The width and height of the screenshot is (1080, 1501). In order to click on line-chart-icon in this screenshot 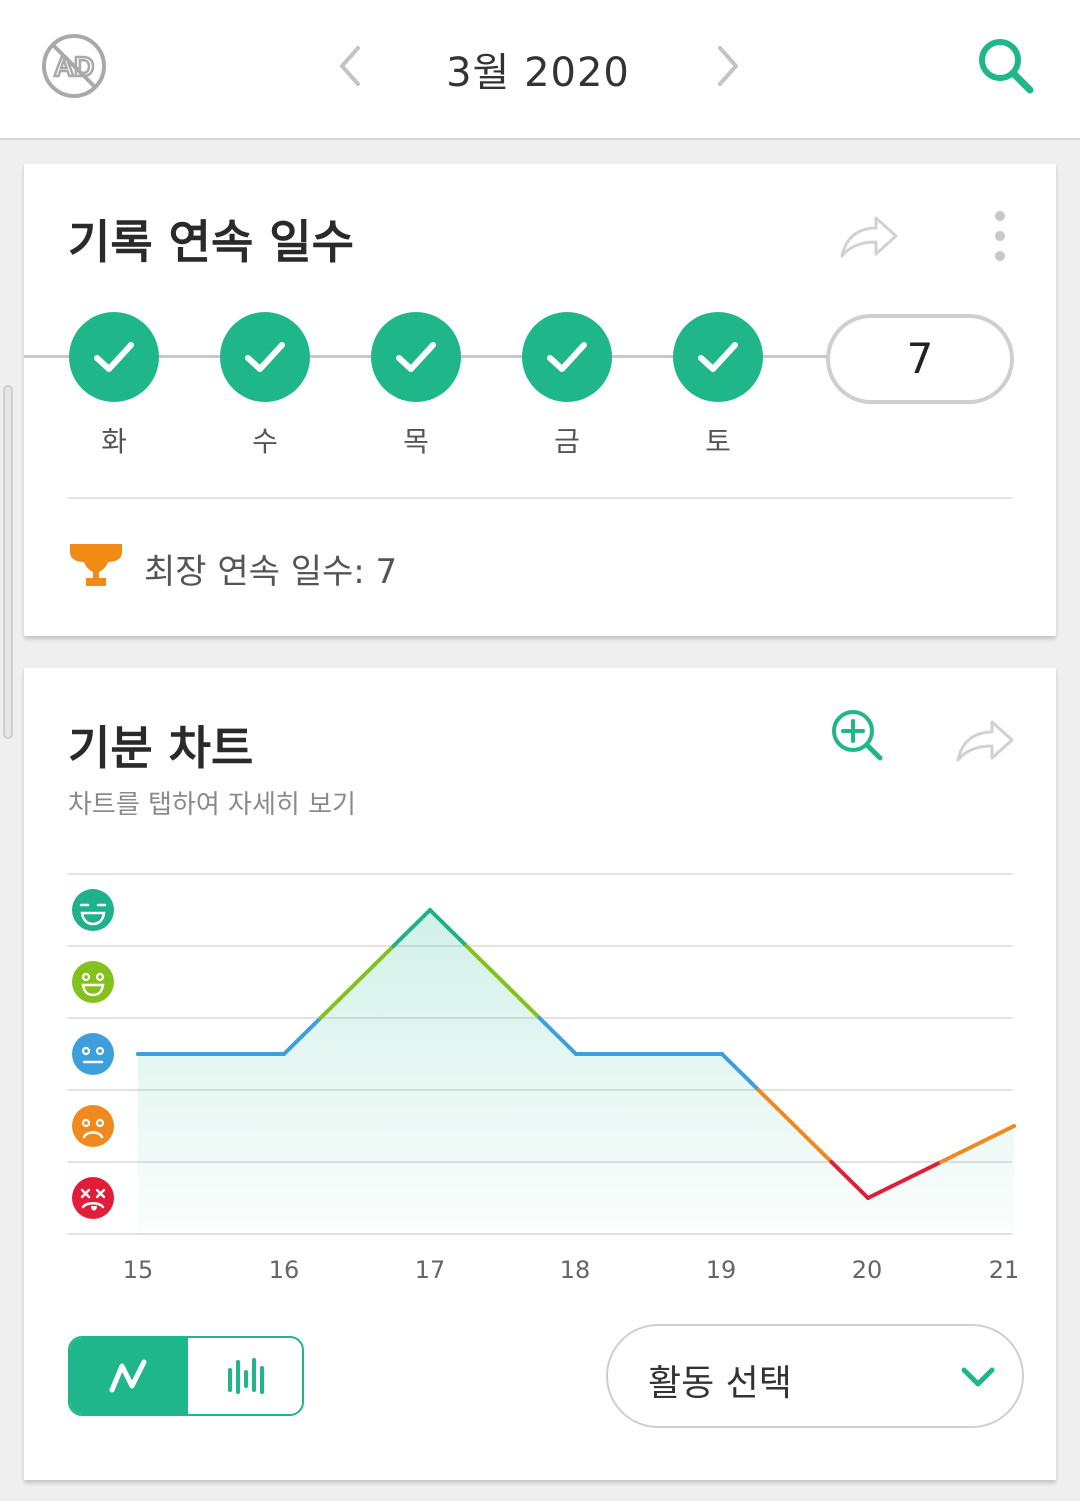, I will do `click(128, 1376)`.